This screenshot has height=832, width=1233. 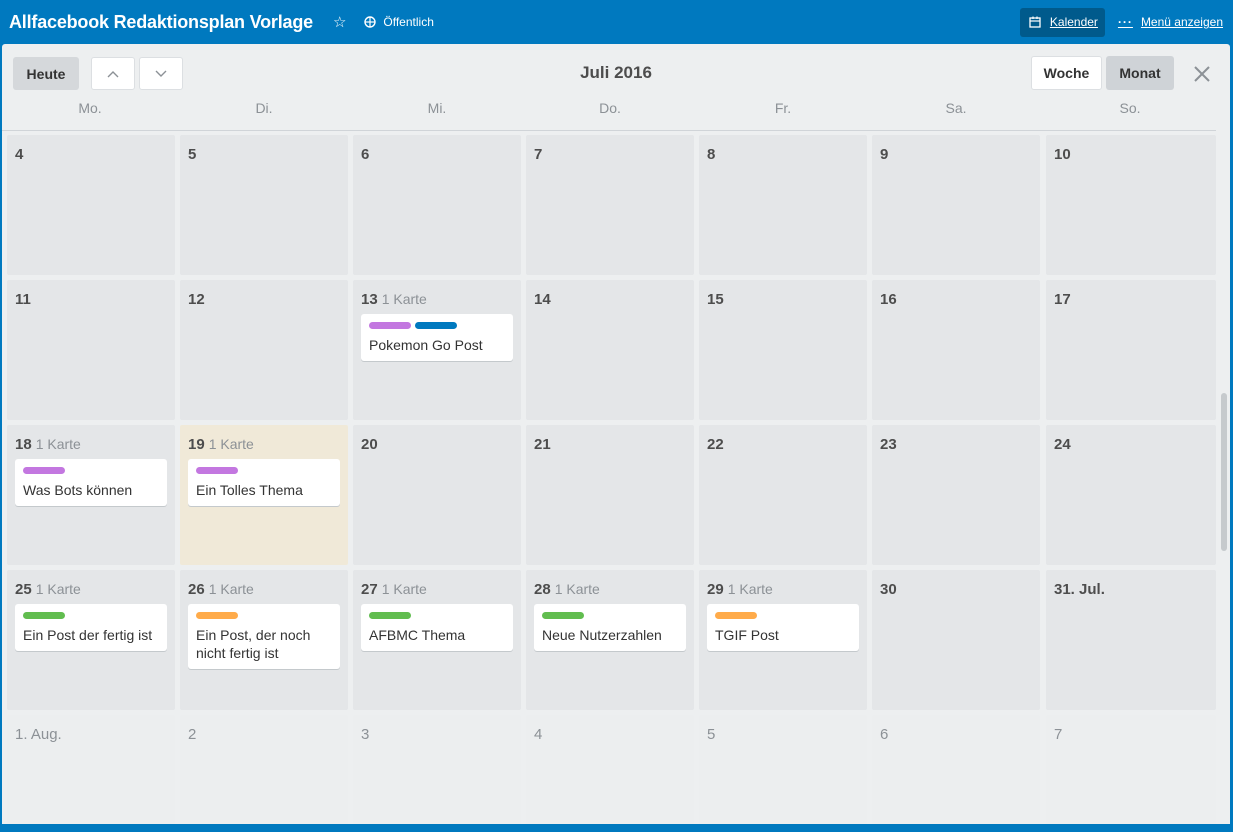 I want to click on day-cell: 25 1 Karte Ein Post der fertig ist, so click(x=91, y=640).